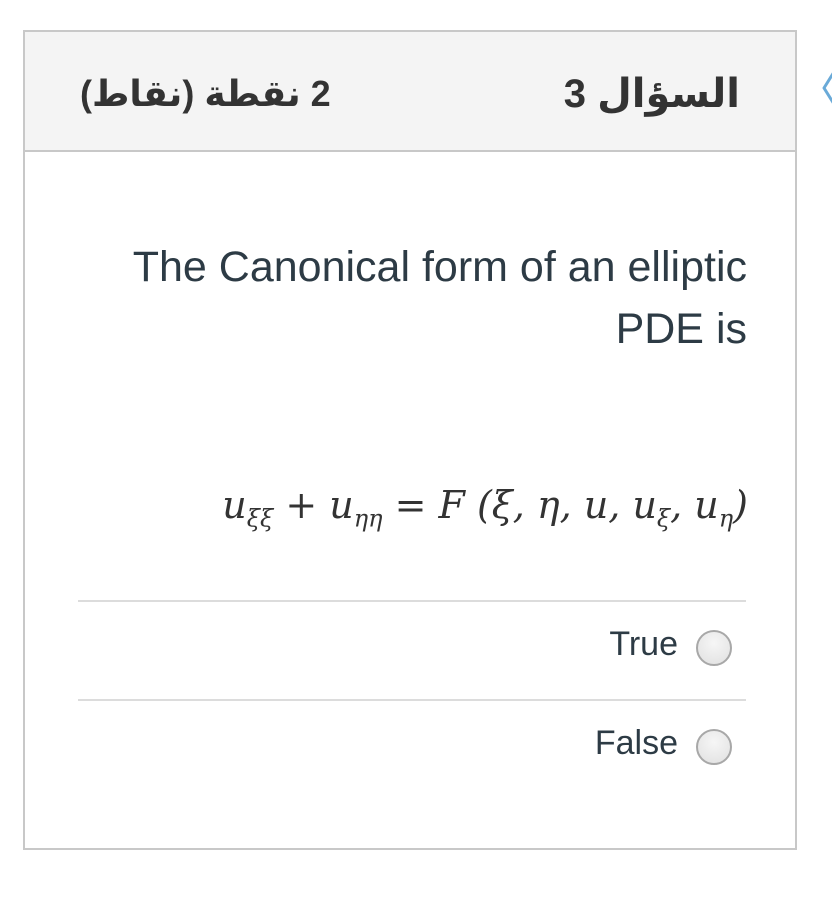 This screenshot has width=832, height=898. What do you see at coordinates (636, 743) in the screenshot?
I see `answer-label-false: False` at bounding box center [636, 743].